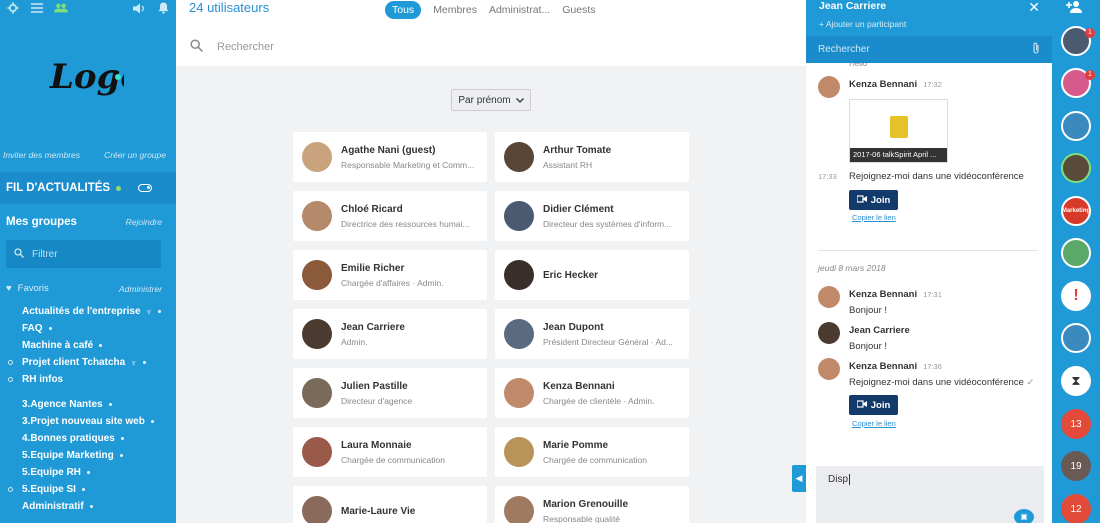 The width and height of the screenshot is (1100, 523). I want to click on conversation-marketing: Marketing, so click(1076, 211).